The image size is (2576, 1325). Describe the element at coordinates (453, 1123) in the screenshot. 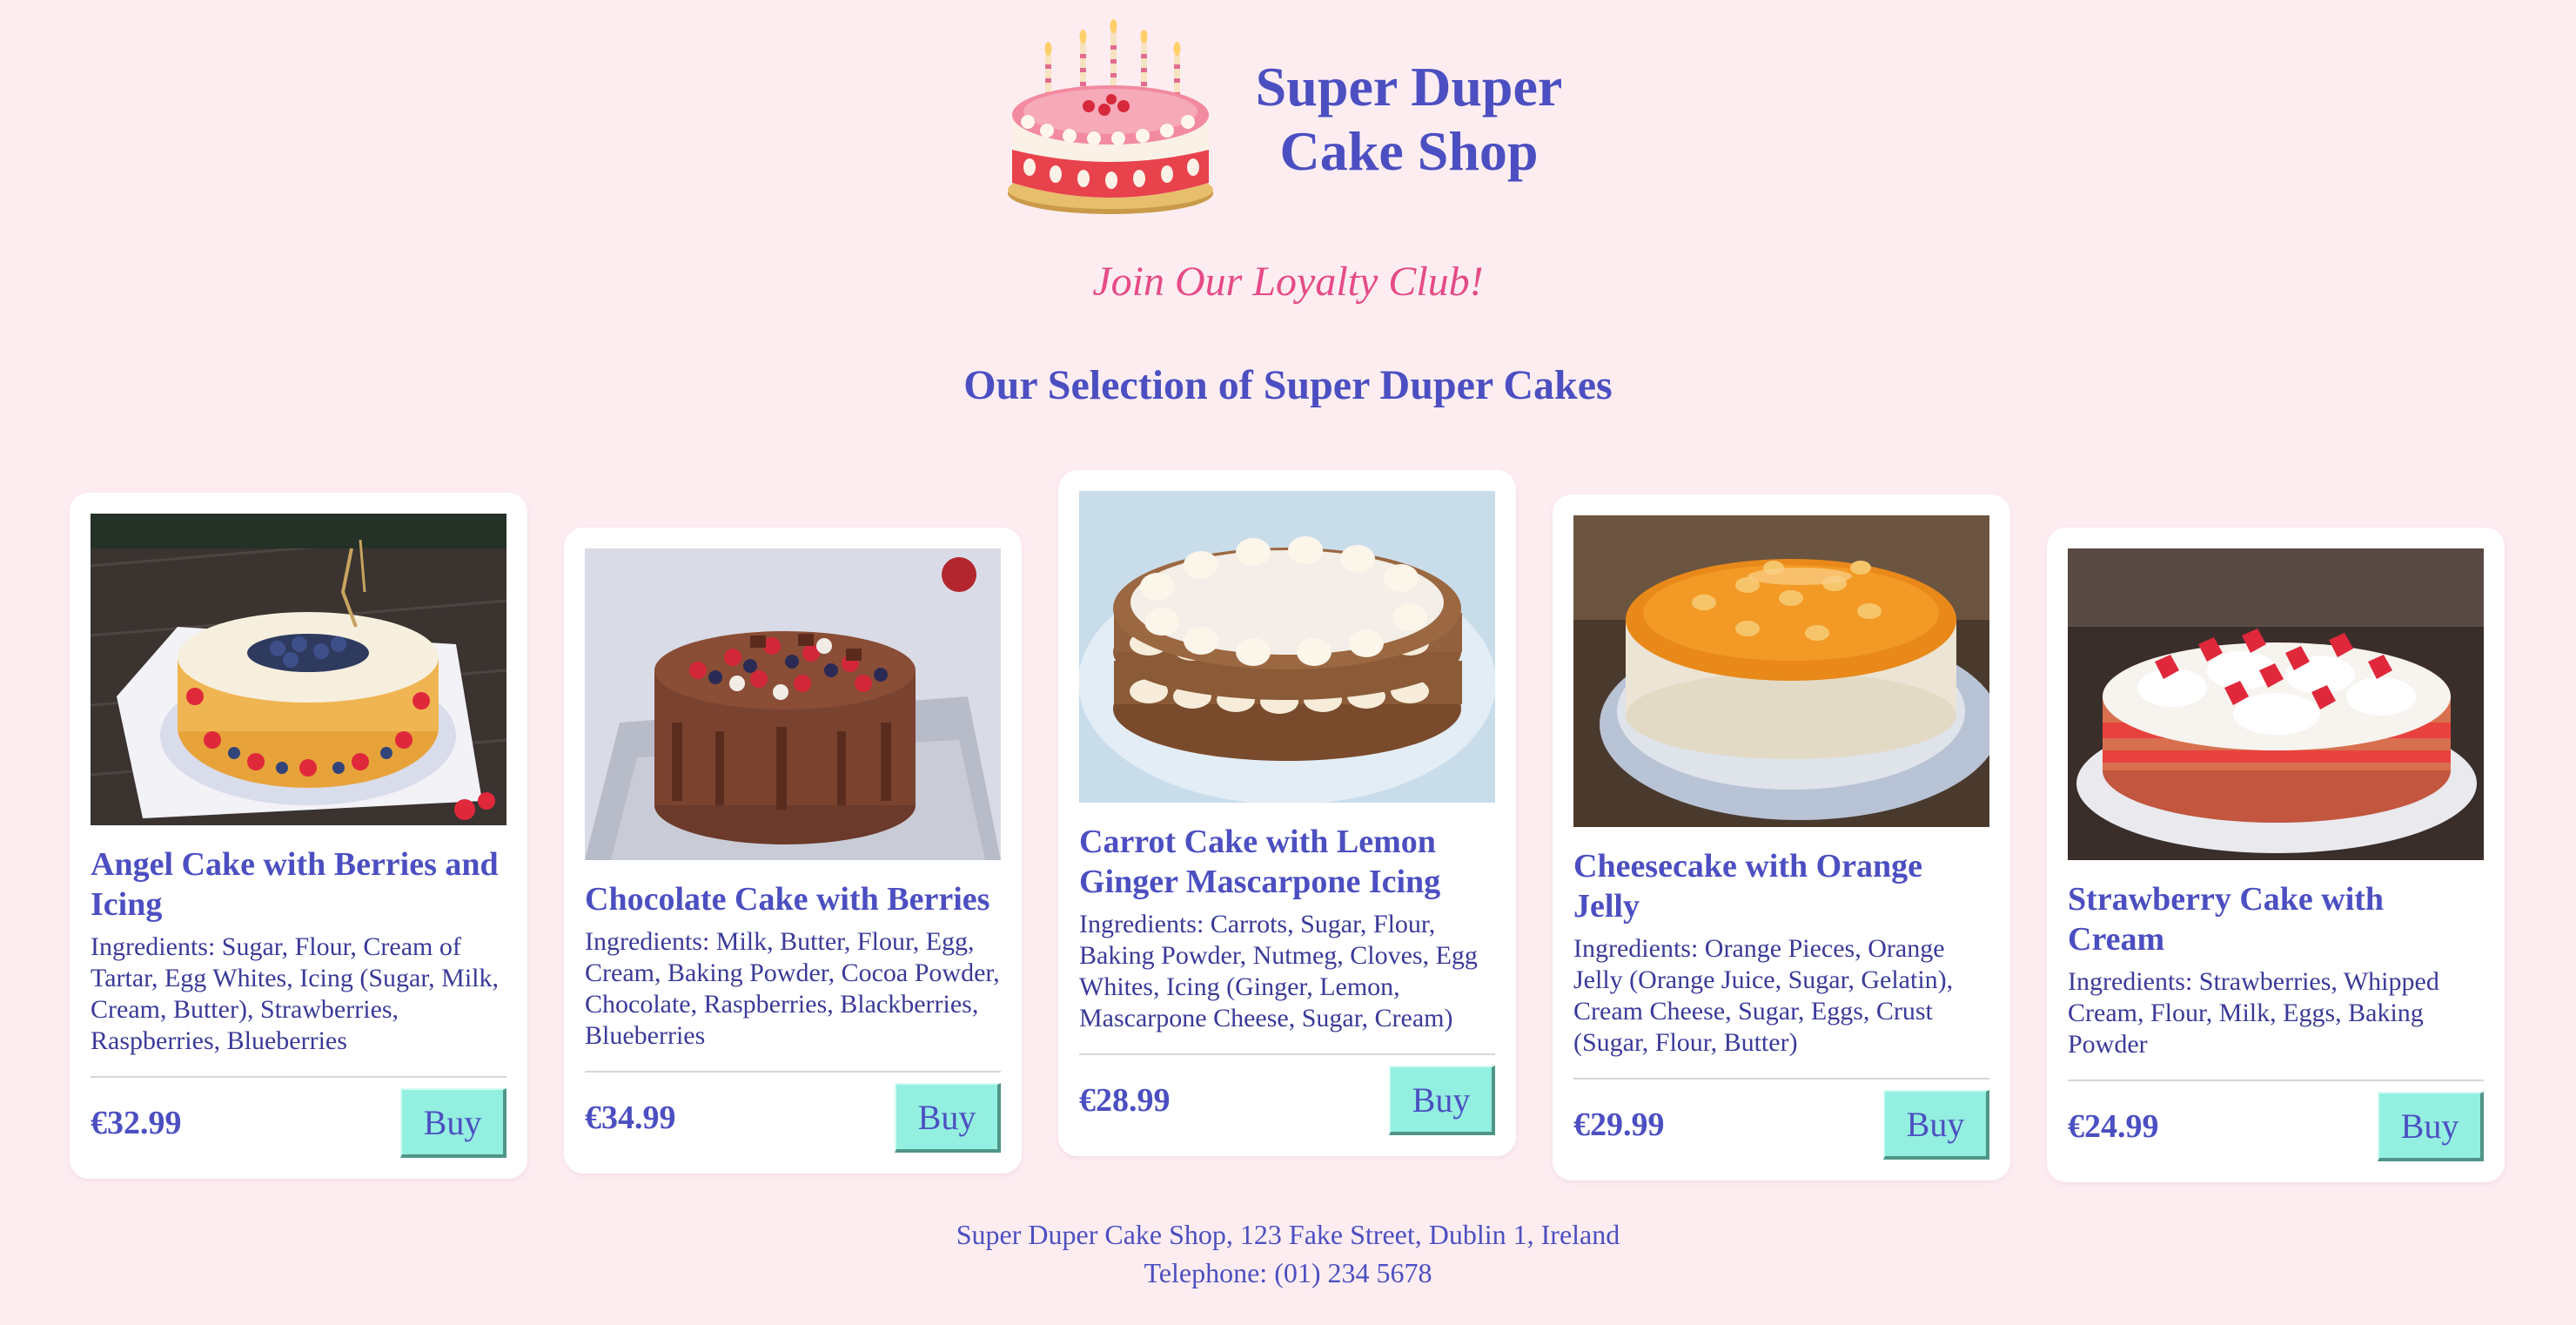

I see `buy-button-angel-cake: Buy` at that location.